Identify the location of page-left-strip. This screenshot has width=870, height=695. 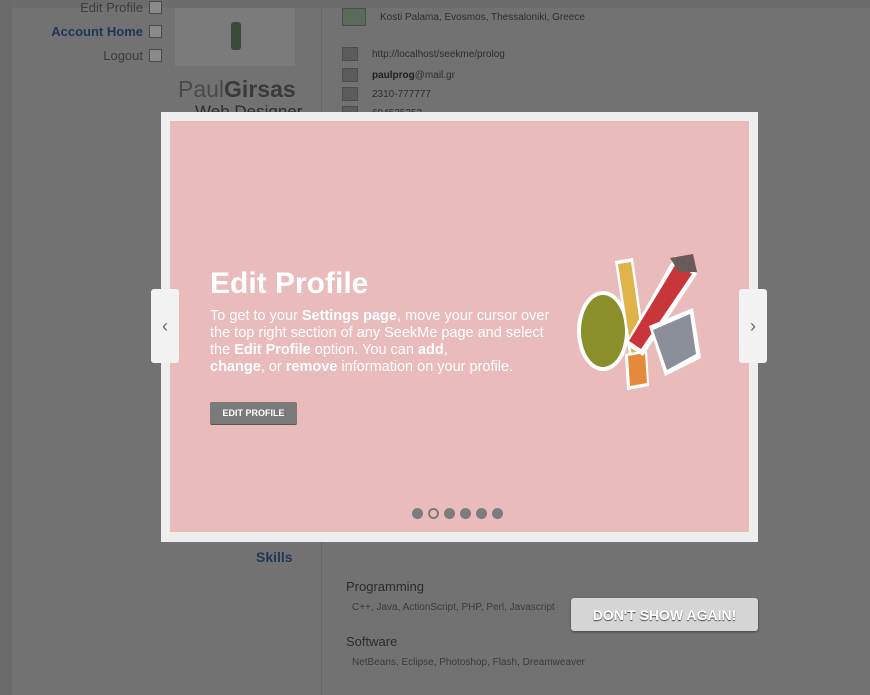
(6, 347).